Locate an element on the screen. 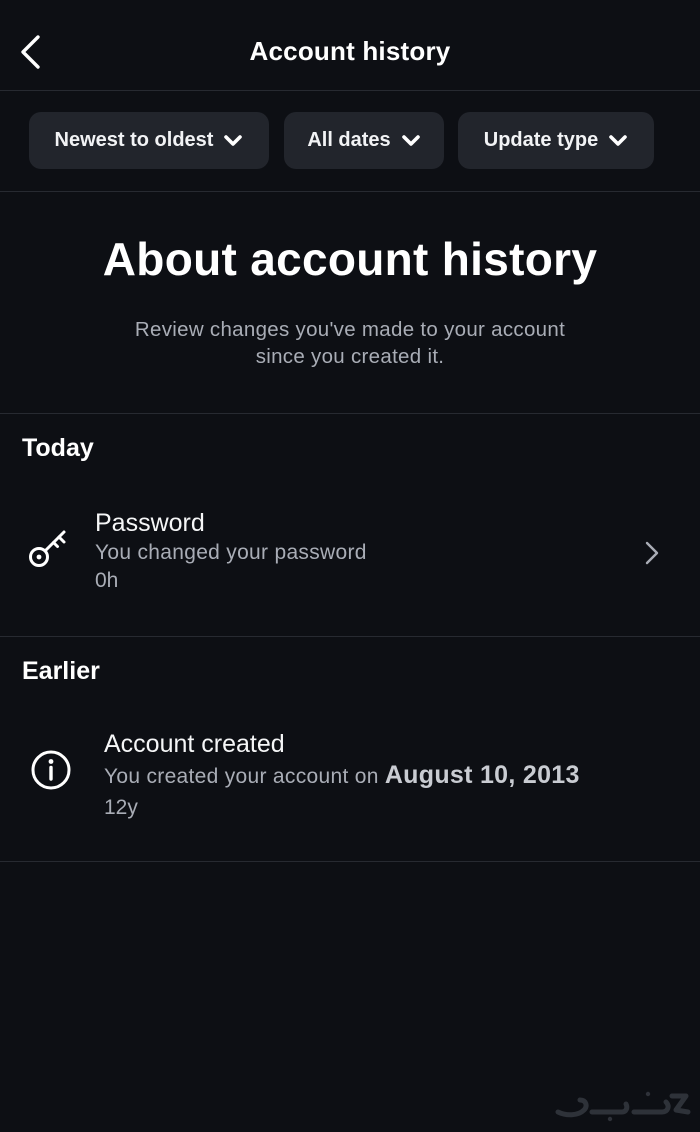 The width and height of the screenshot is (700, 1132). key-icon is located at coordinates (49, 547).